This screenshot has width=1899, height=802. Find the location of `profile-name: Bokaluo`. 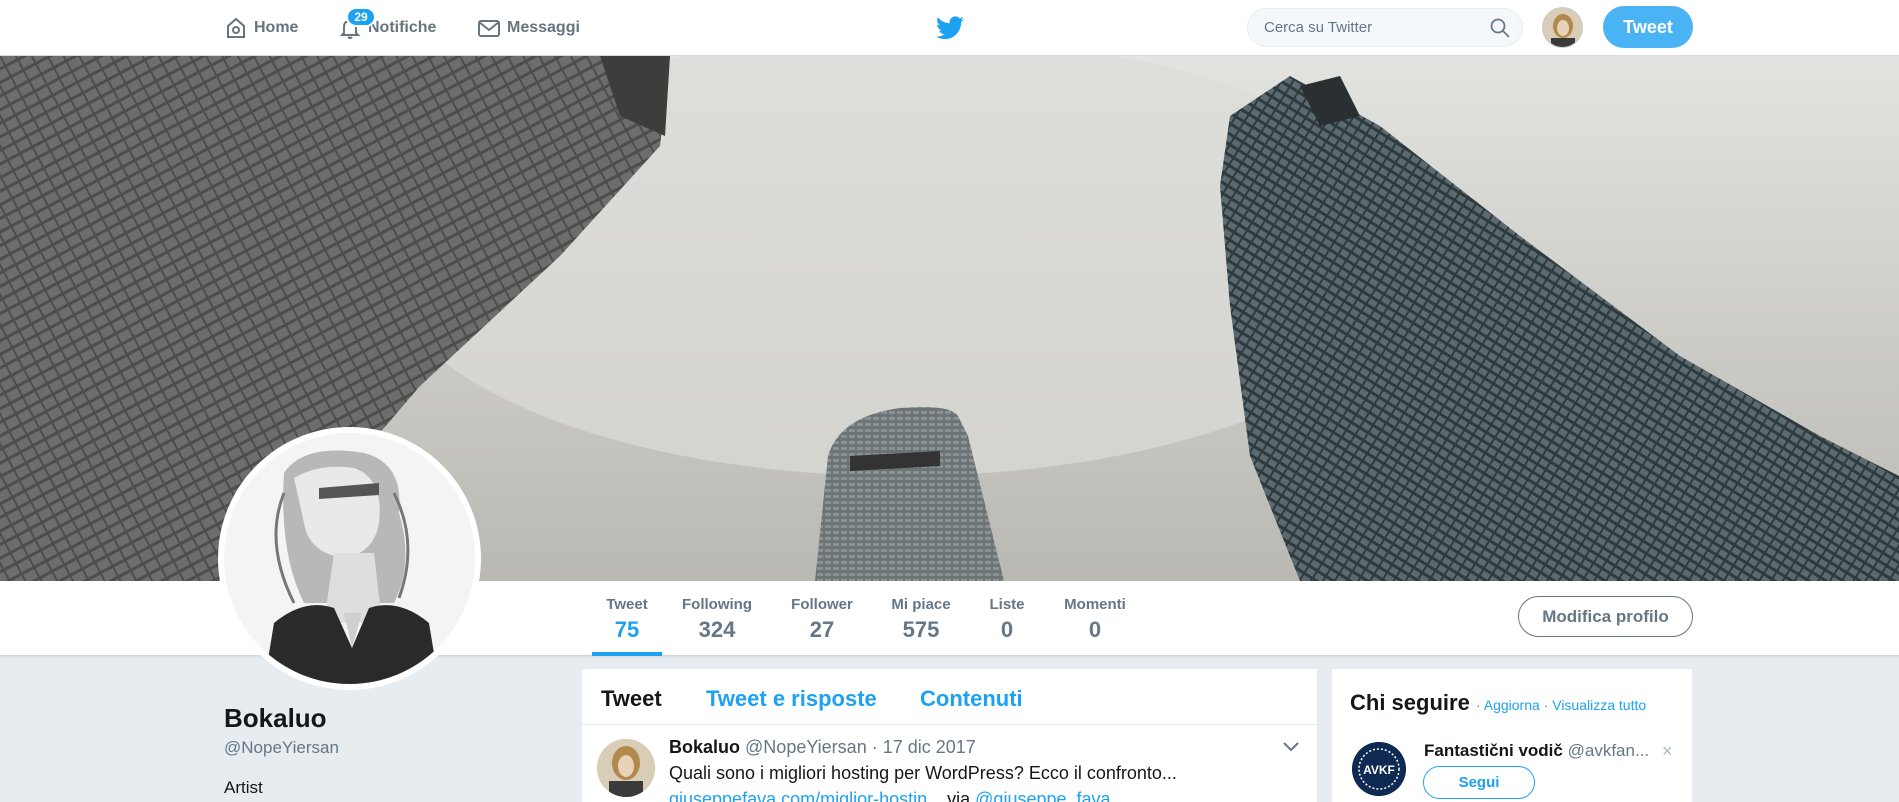

profile-name: Bokaluo is located at coordinates (275, 718).